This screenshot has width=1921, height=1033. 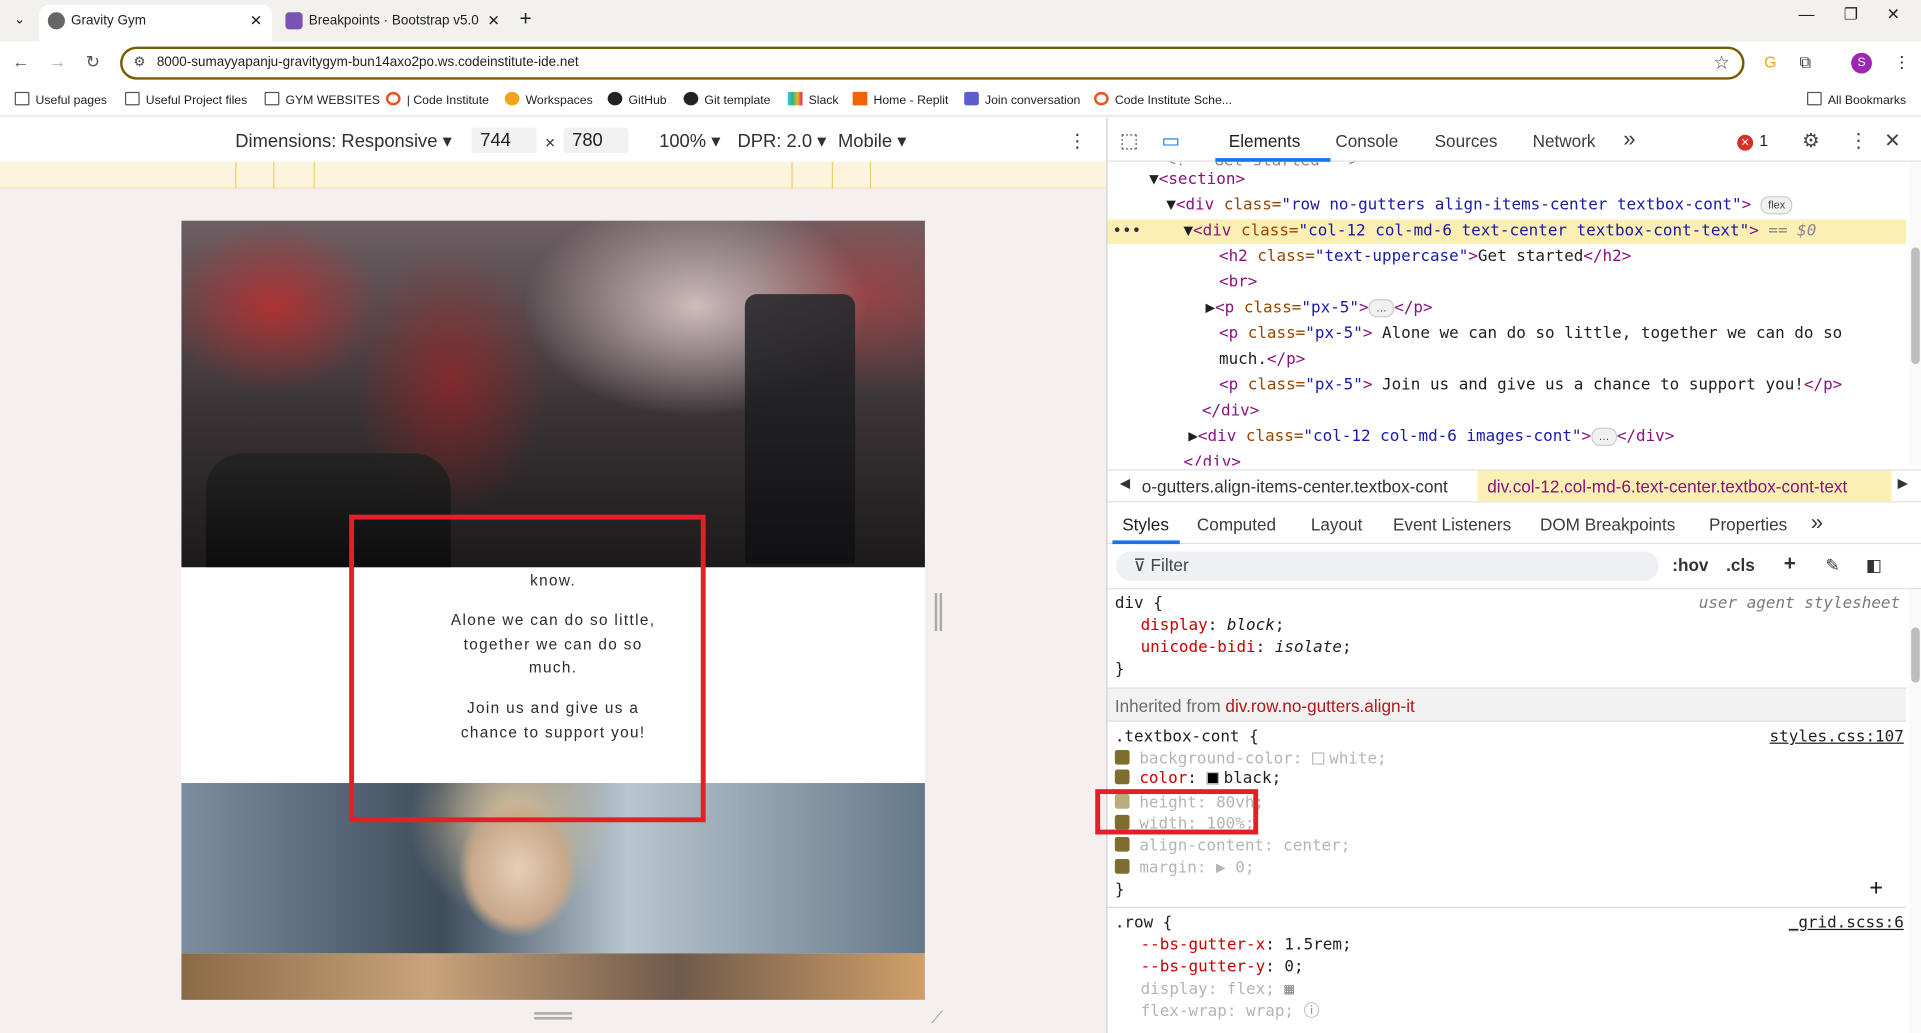 I want to click on styles-scrollbar, so click(x=1914, y=811).